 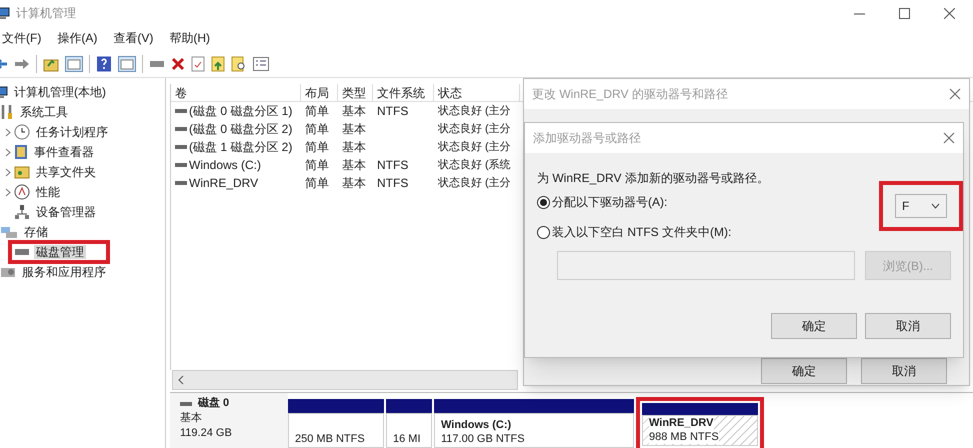 I want to click on table-cell-text: 状态良好 (系统, so click(x=474, y=165).